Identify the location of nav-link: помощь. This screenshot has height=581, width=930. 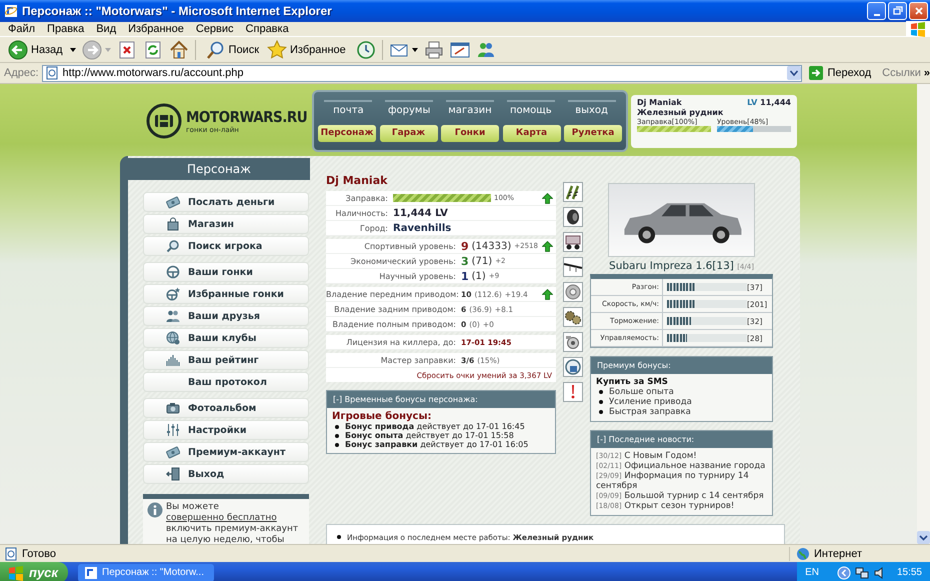
(530, 108).